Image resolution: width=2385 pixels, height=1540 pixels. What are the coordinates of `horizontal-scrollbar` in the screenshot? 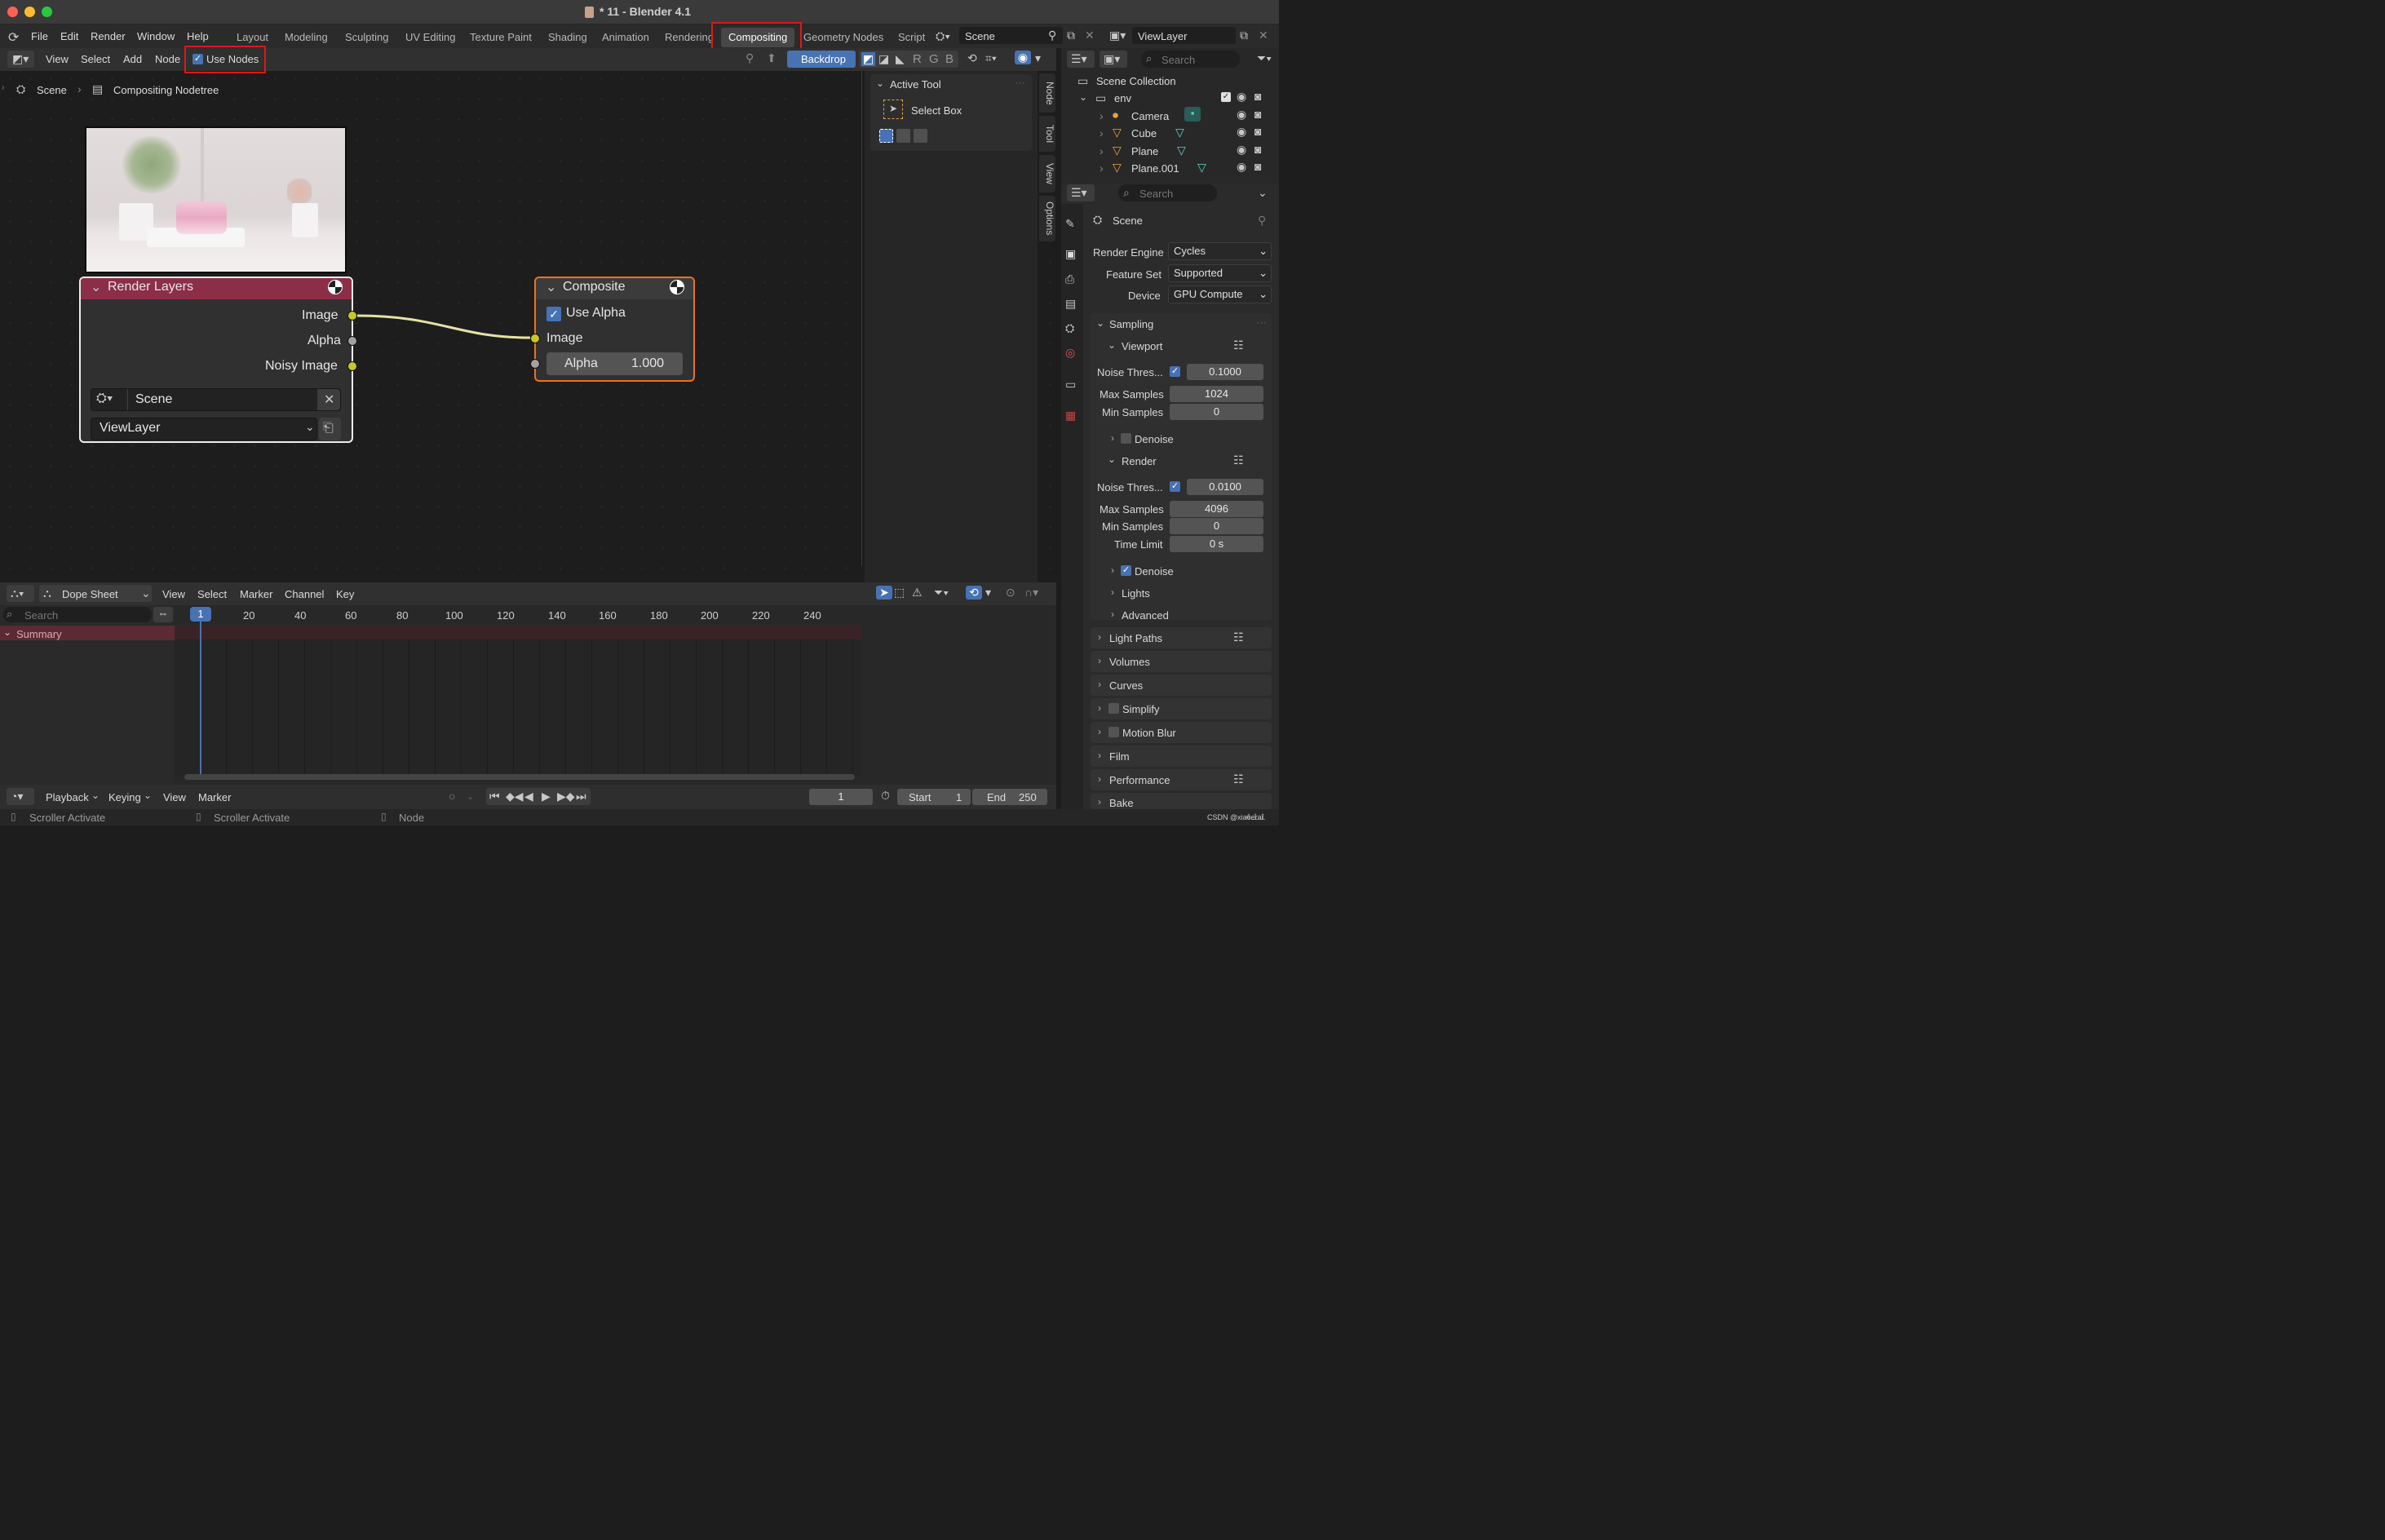 It's located at (520, 777).